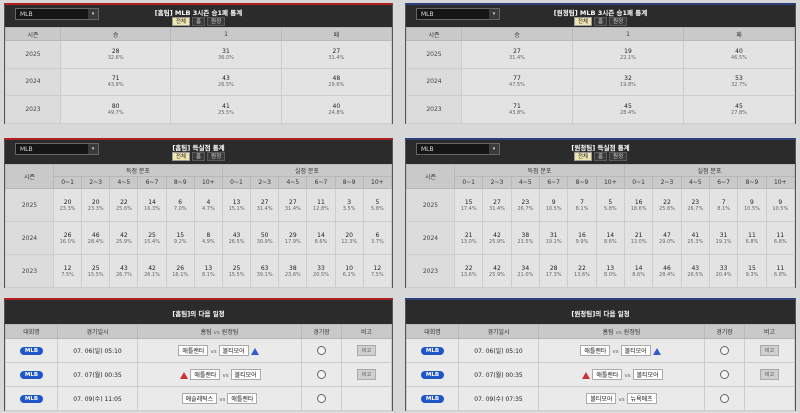 The image size is (800, 413). Describe the element at coordinates (293, 205) in the screenshot. I see `score-cell: 27 31.4%` at that location.